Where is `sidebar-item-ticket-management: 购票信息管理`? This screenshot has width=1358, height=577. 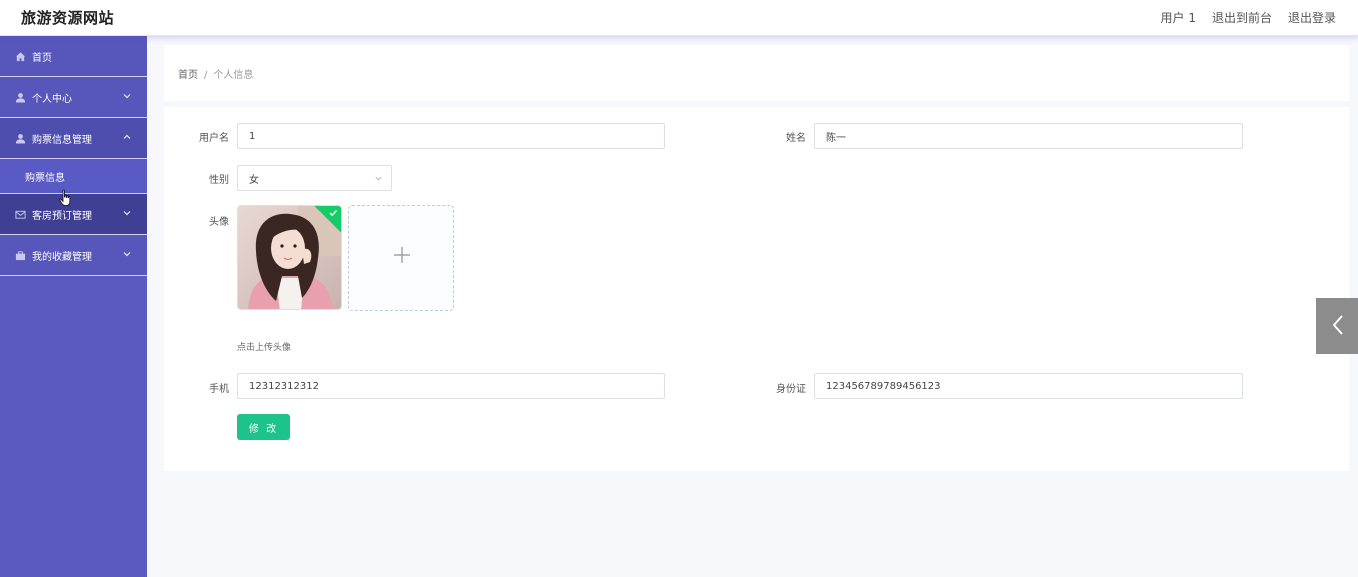 sidebar-item-ticket-management: 购票信息管理 is located at coordinates (73, 138).